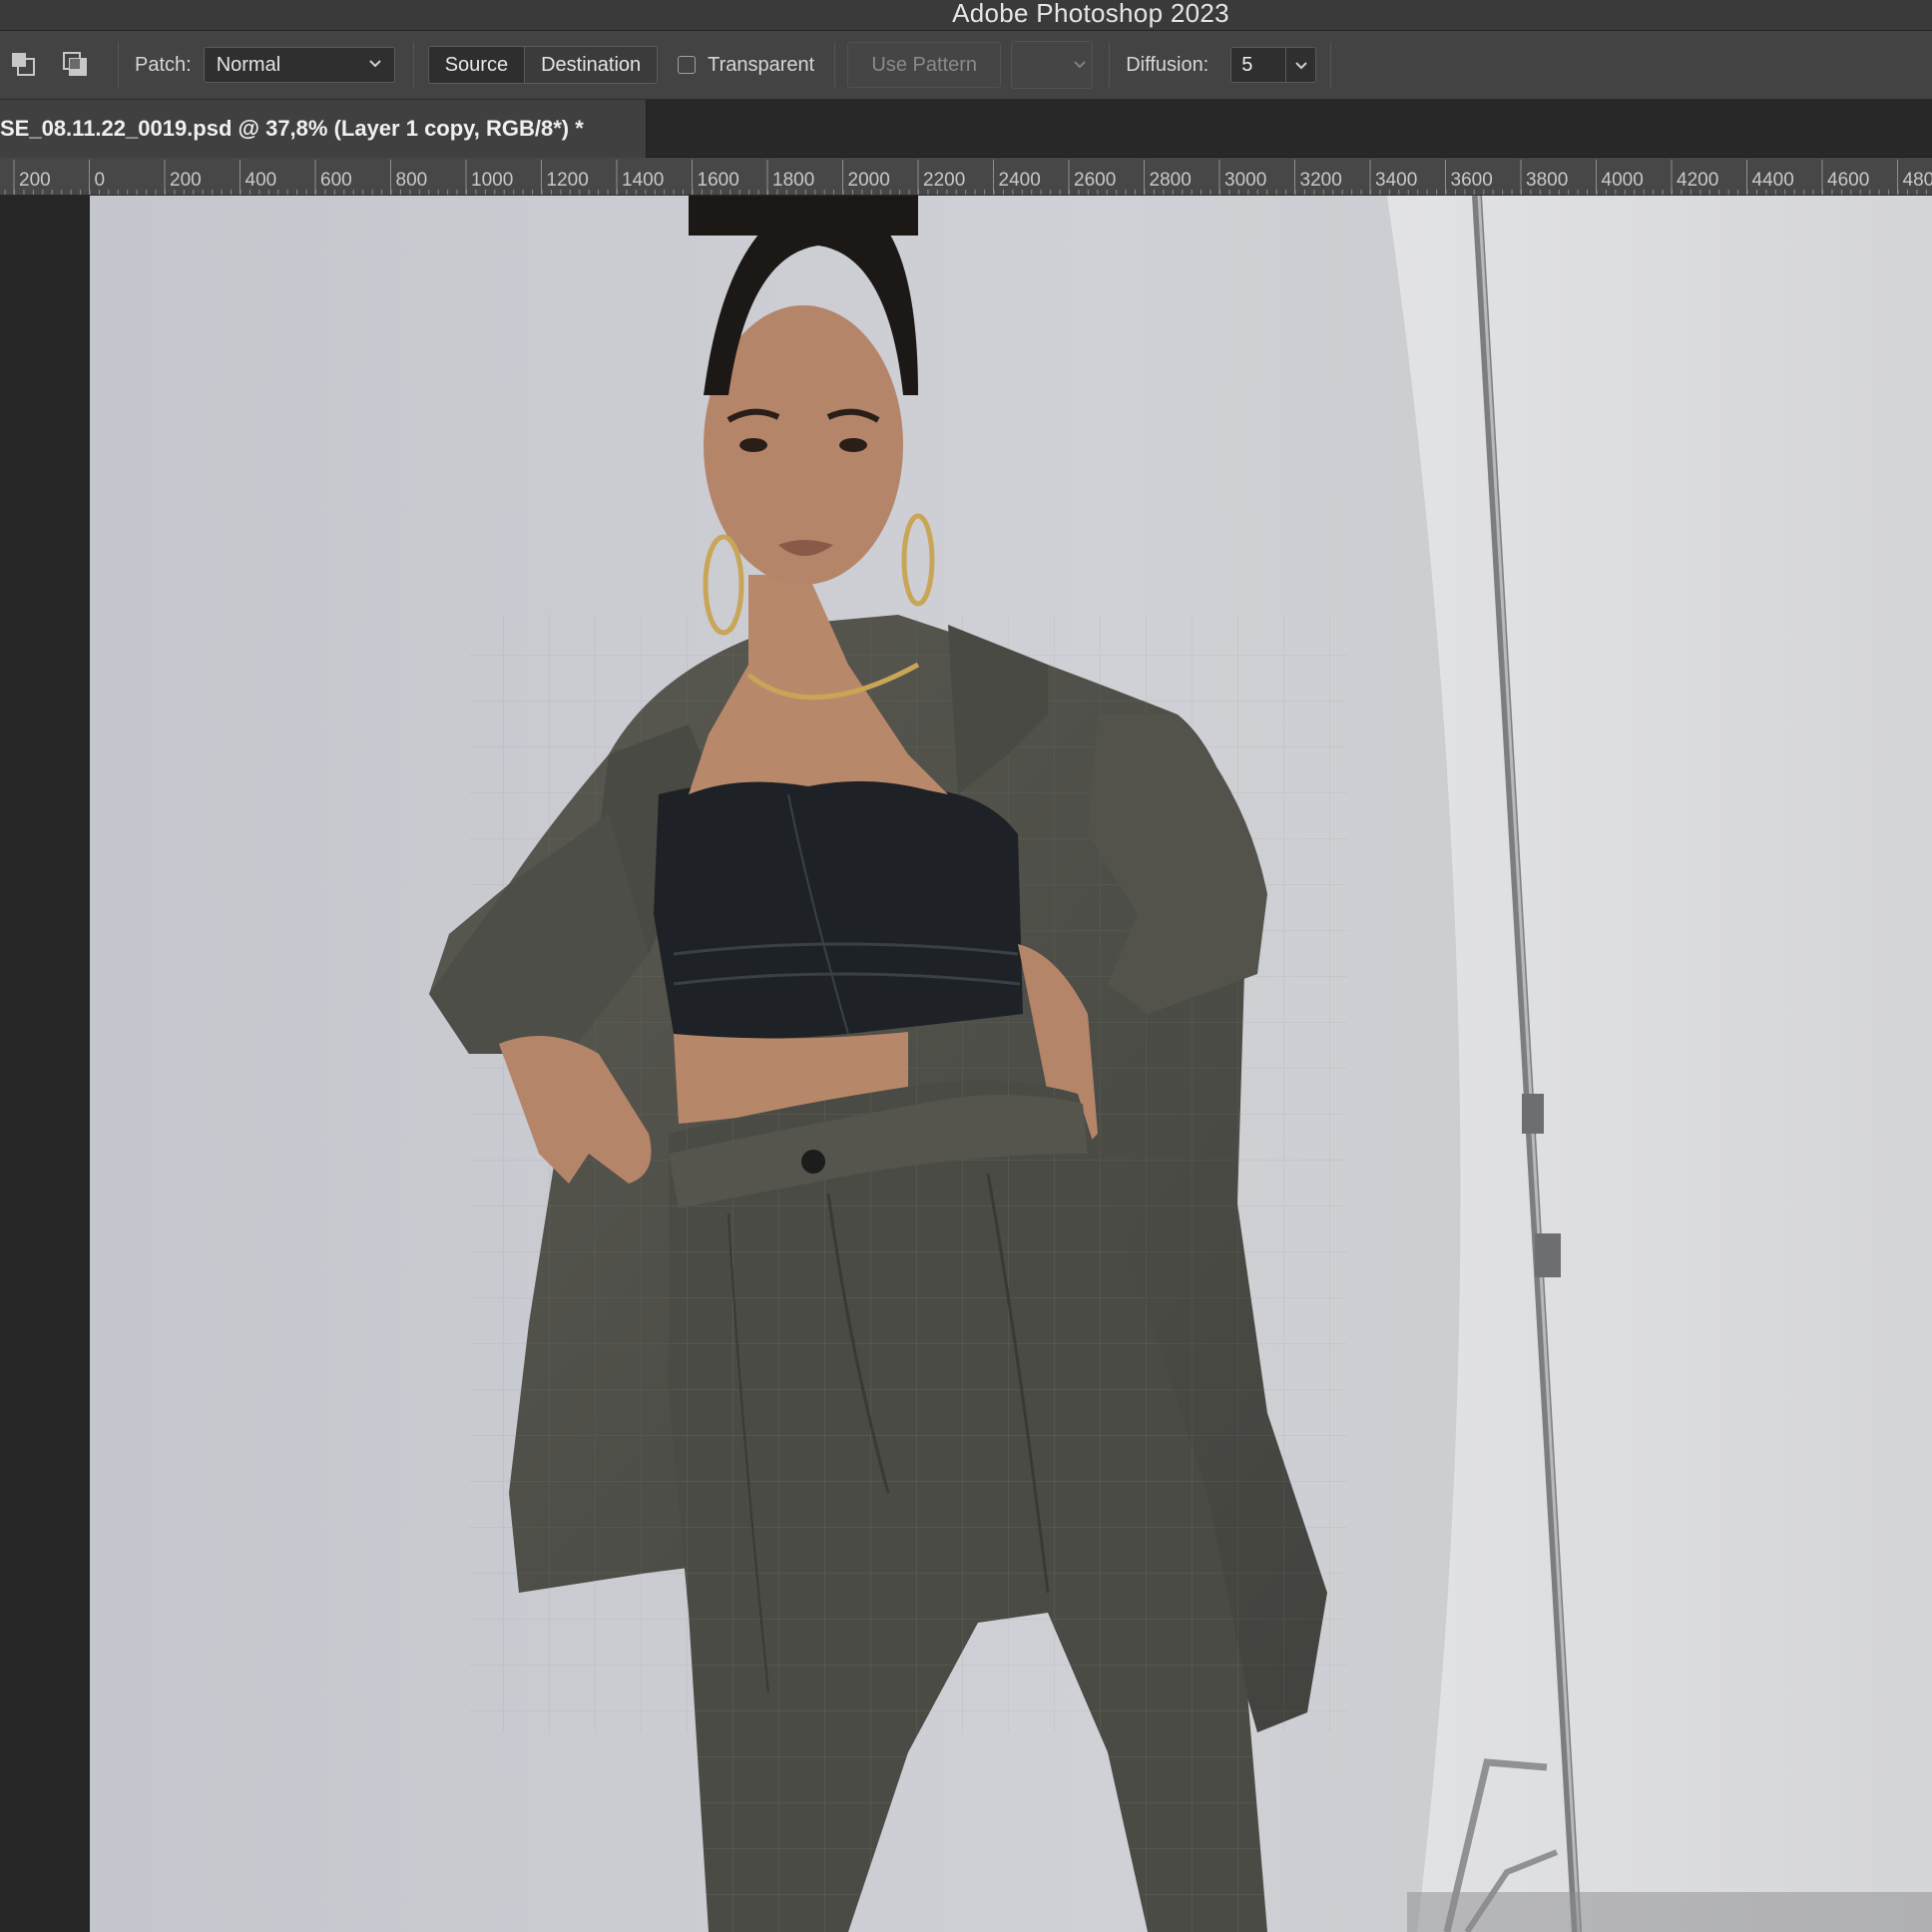  What do you see at coordinates (1321, 180) in the screenshot?
I see `ruler-label: 3200` at bounding box center [1321, 180].